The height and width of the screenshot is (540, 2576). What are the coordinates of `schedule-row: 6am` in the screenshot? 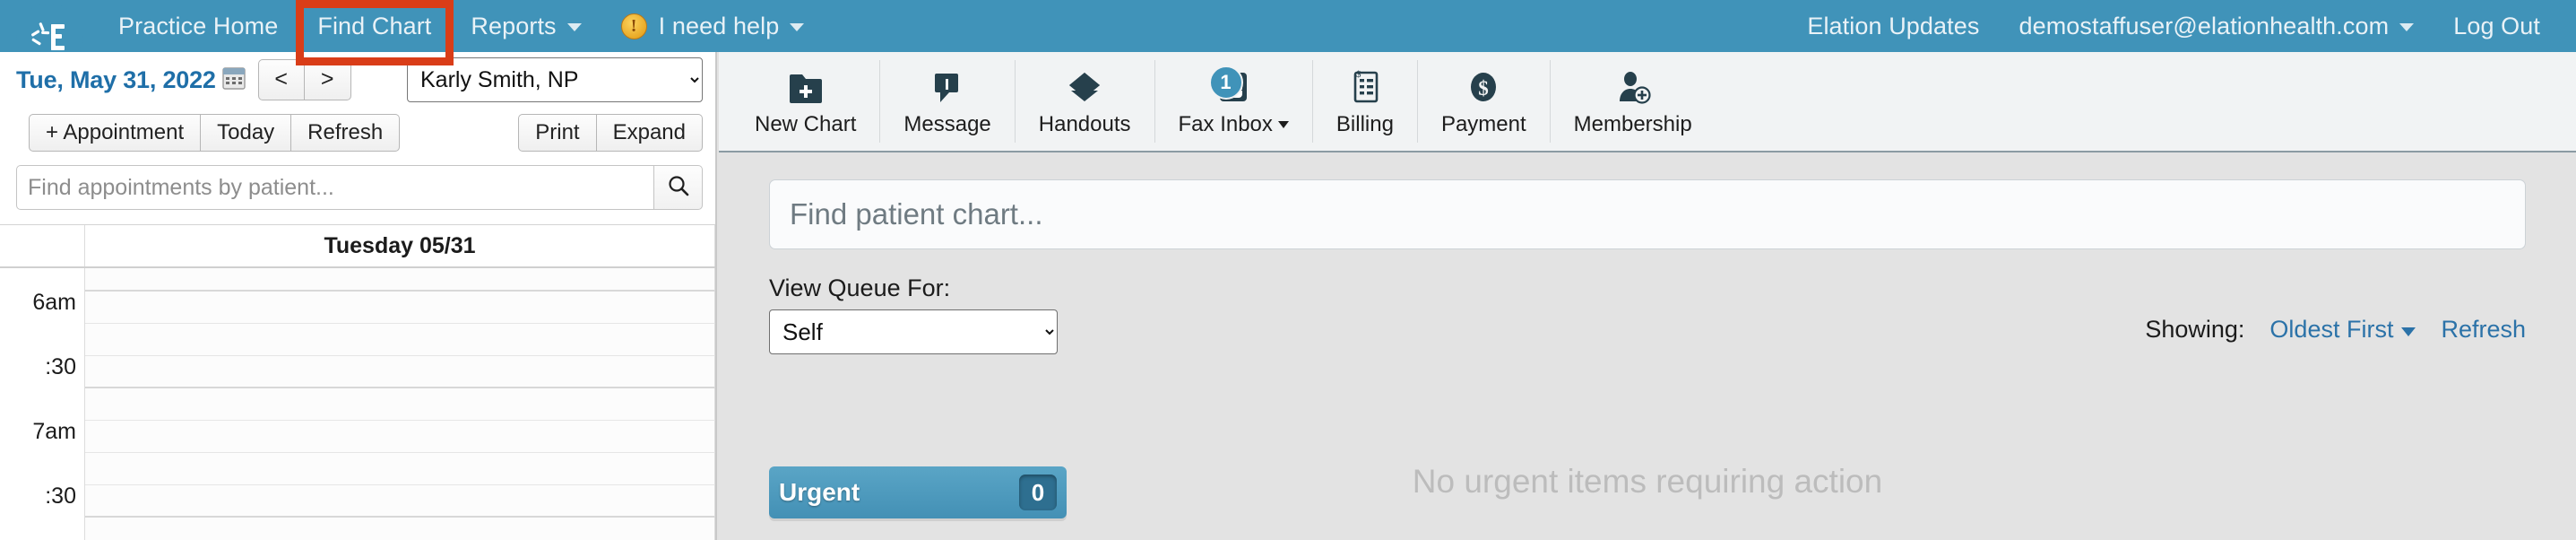 It's located at (357, 308).